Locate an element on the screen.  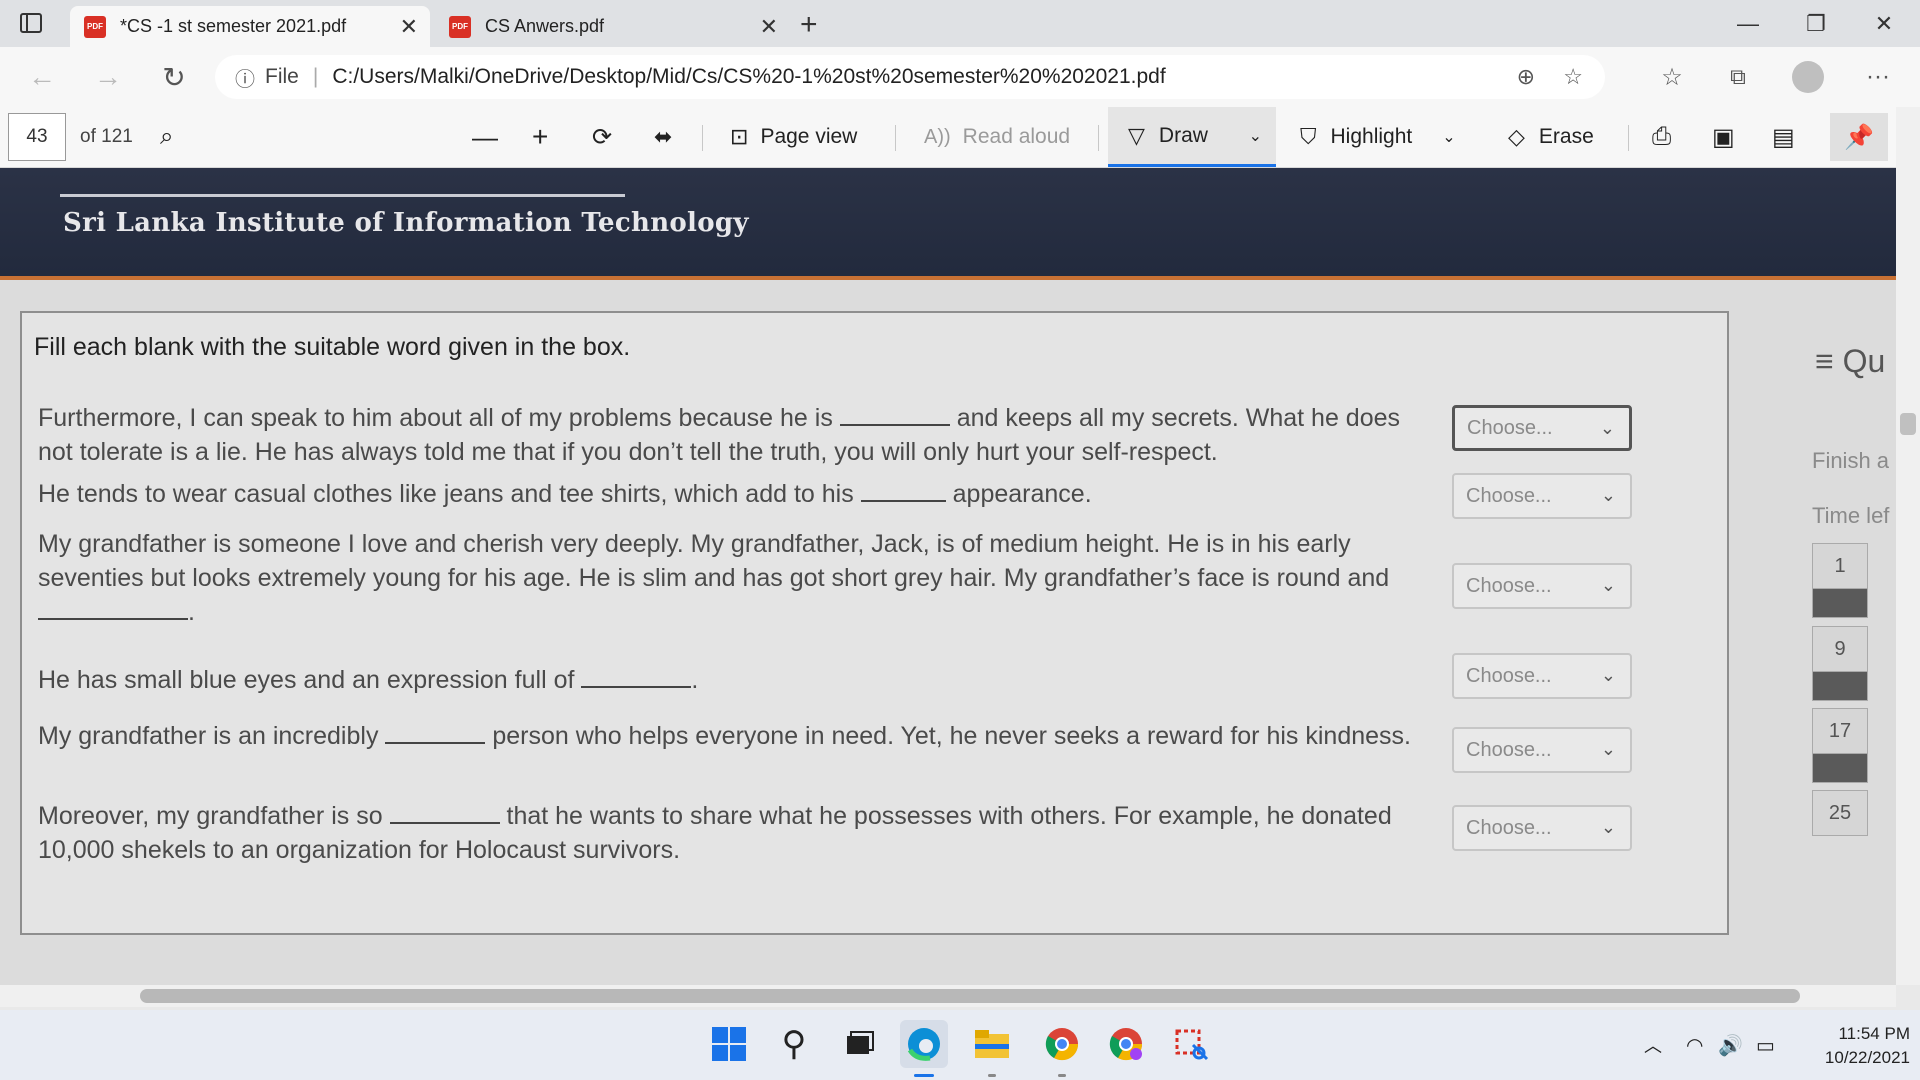
wifi-icon: ◠ is located at coordinates (1694, 1045).